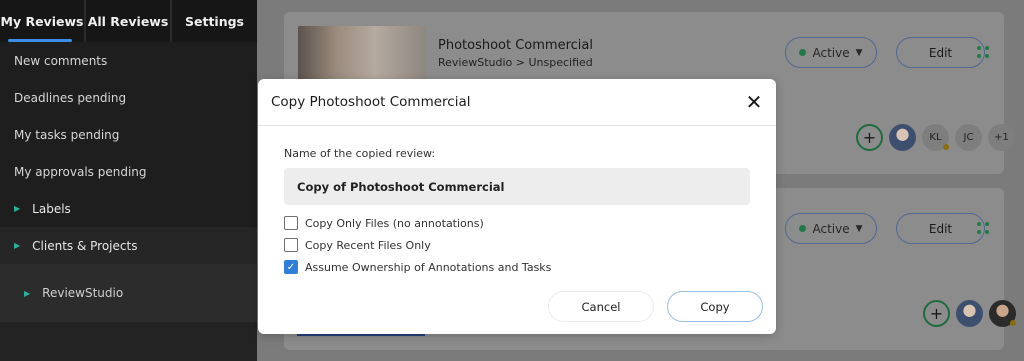  Describe the element at coordinates (515, 62) in the screenshot. I see `review-breadcrumb: ReviewStudio > Unspecified` at that location.